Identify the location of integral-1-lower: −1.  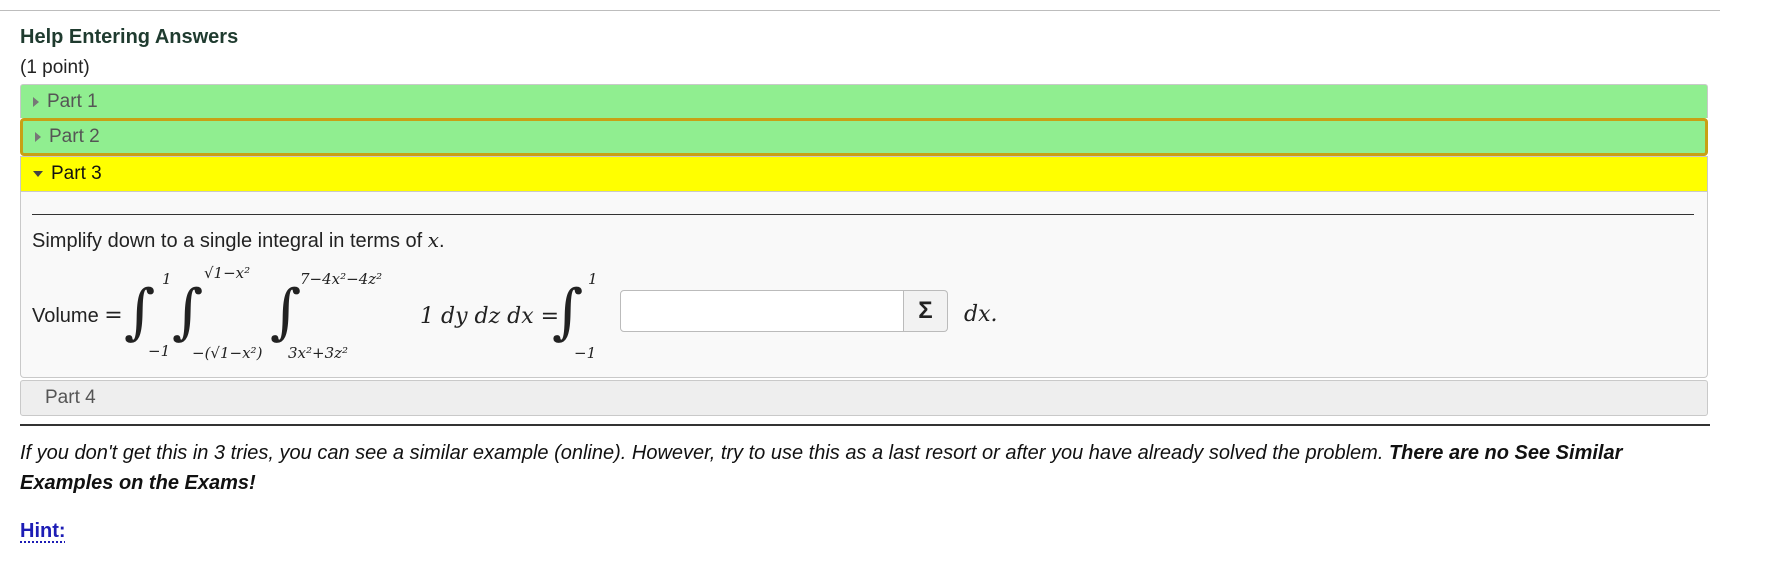
(159, 351).